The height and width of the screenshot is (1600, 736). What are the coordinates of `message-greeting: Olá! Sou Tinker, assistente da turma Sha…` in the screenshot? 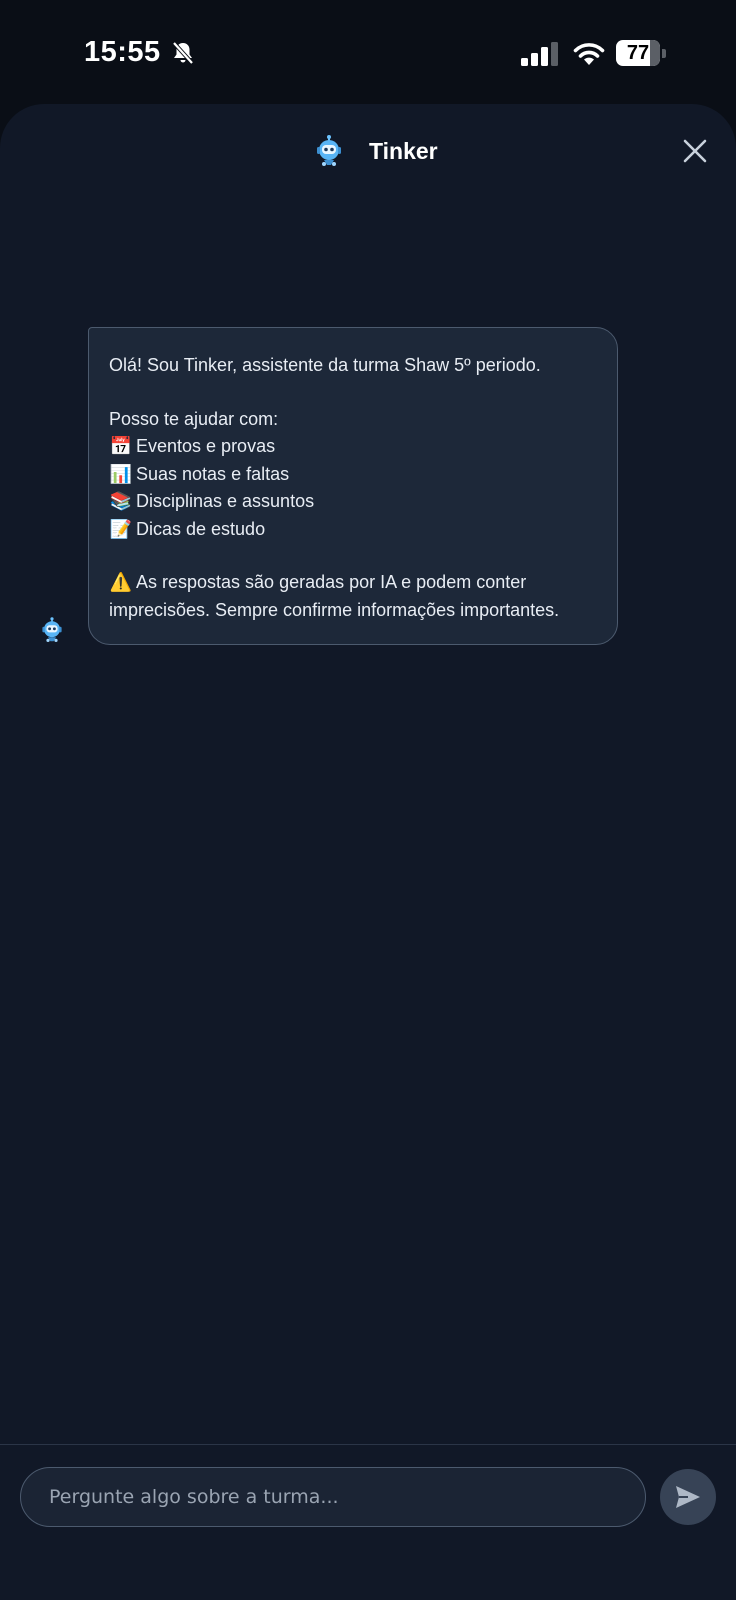 It's located at (325, 365).